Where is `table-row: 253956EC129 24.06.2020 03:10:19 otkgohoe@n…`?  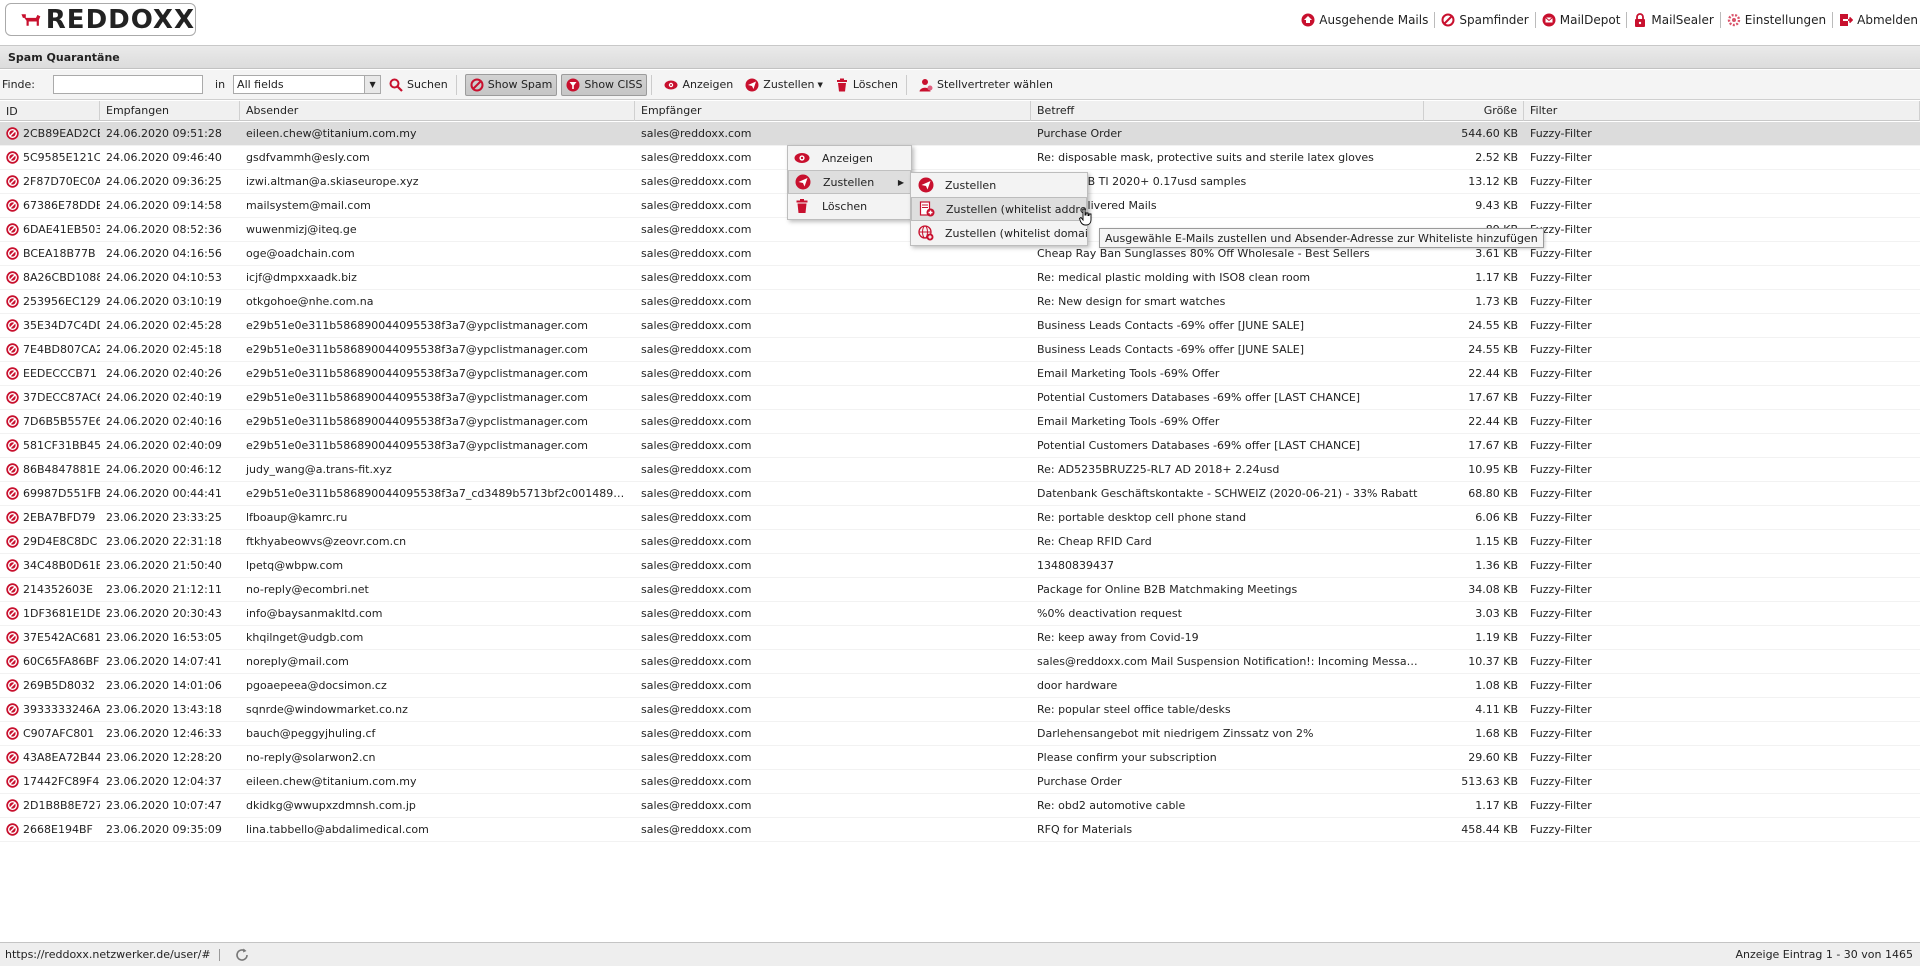 table-row: 253956EC129 24.06.2020 03:10:19 otkgohoe@n… is located at coordinates (960, 302).